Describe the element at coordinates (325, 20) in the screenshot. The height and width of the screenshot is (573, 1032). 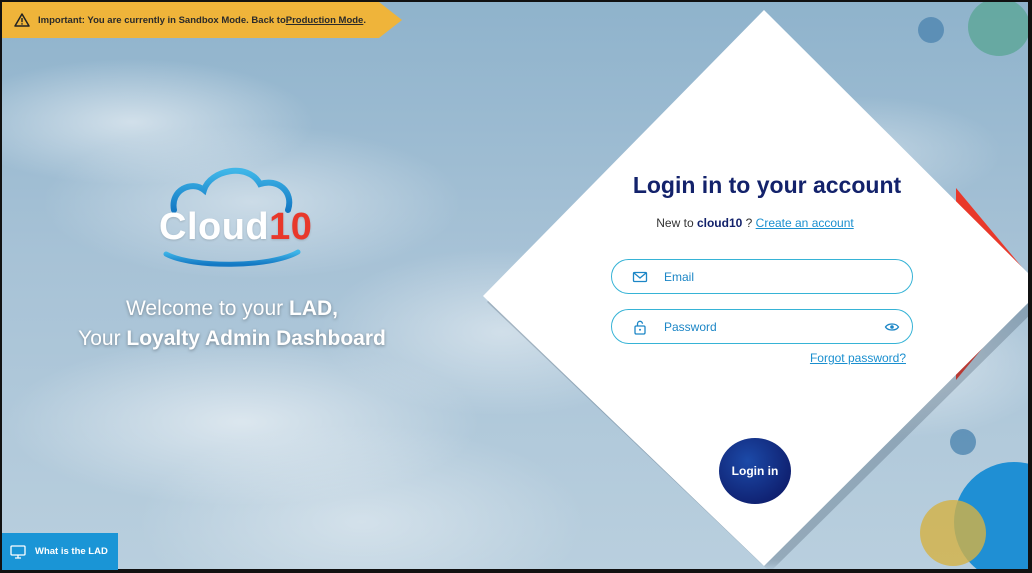
I see `production-mode-link: Production Mode` at that location.